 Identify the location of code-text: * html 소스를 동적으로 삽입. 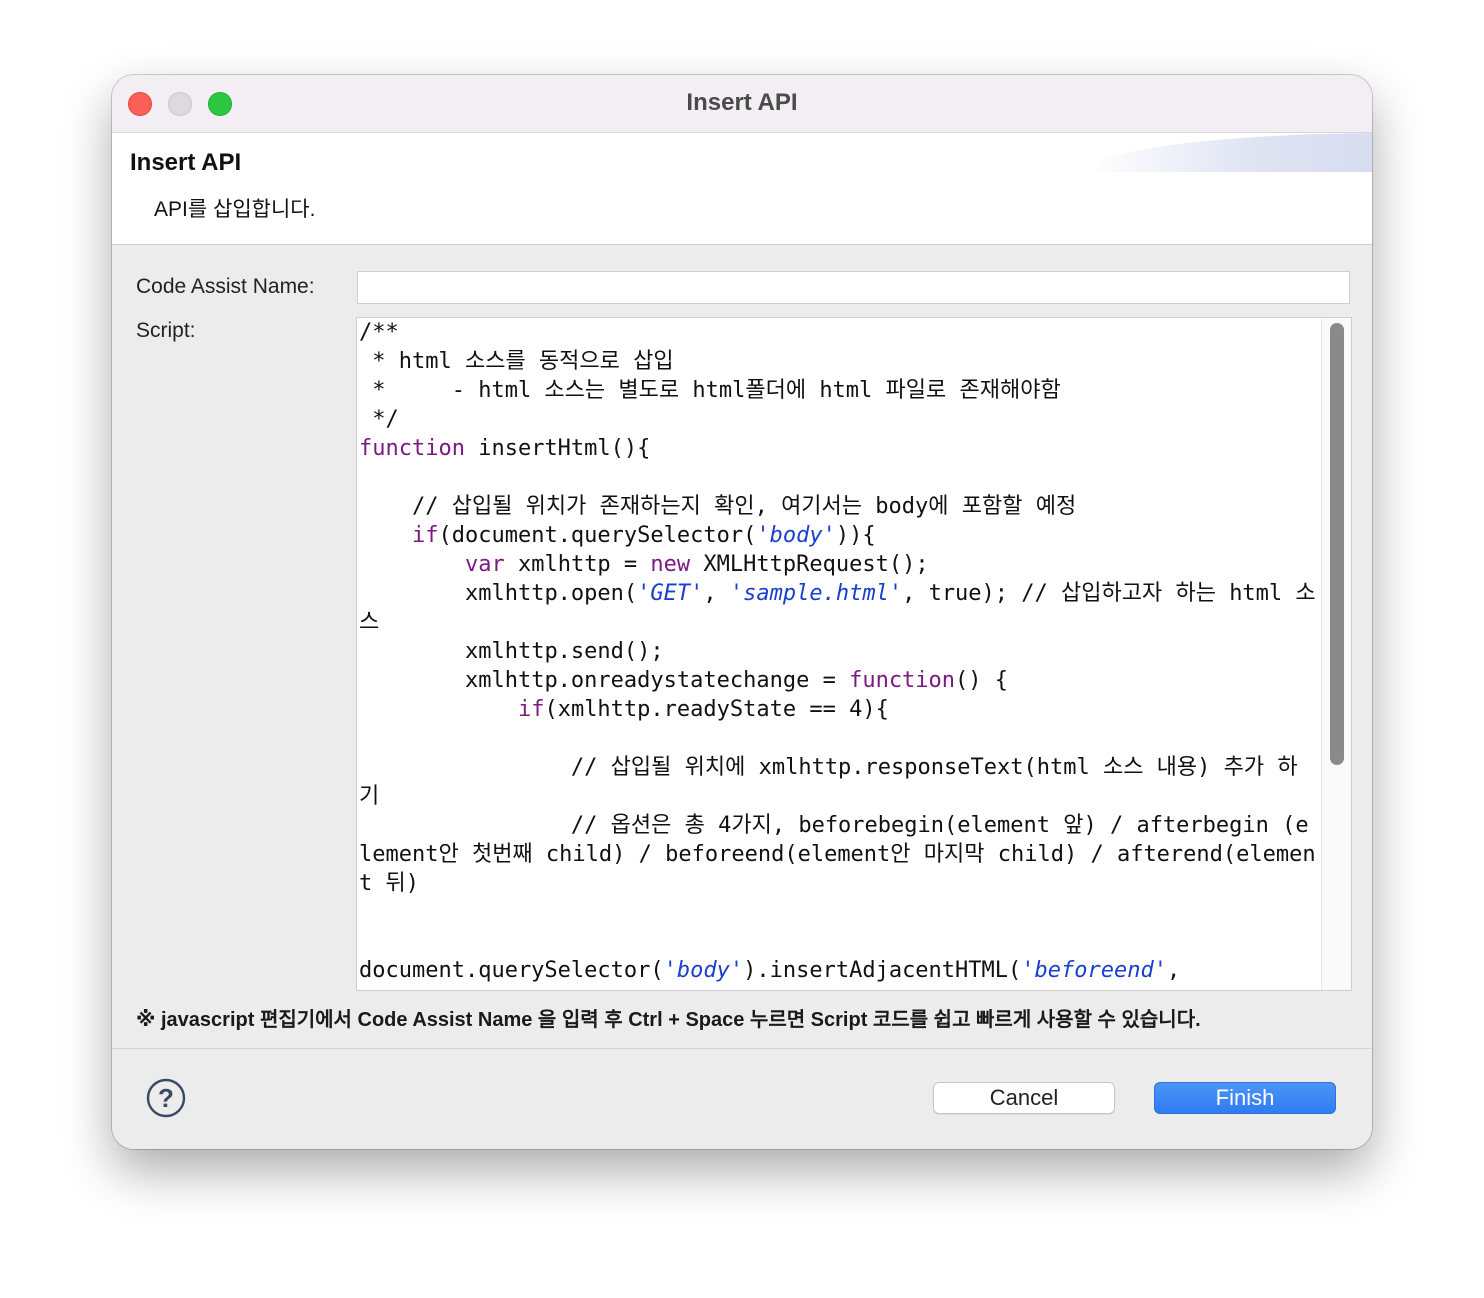
(516, 361).